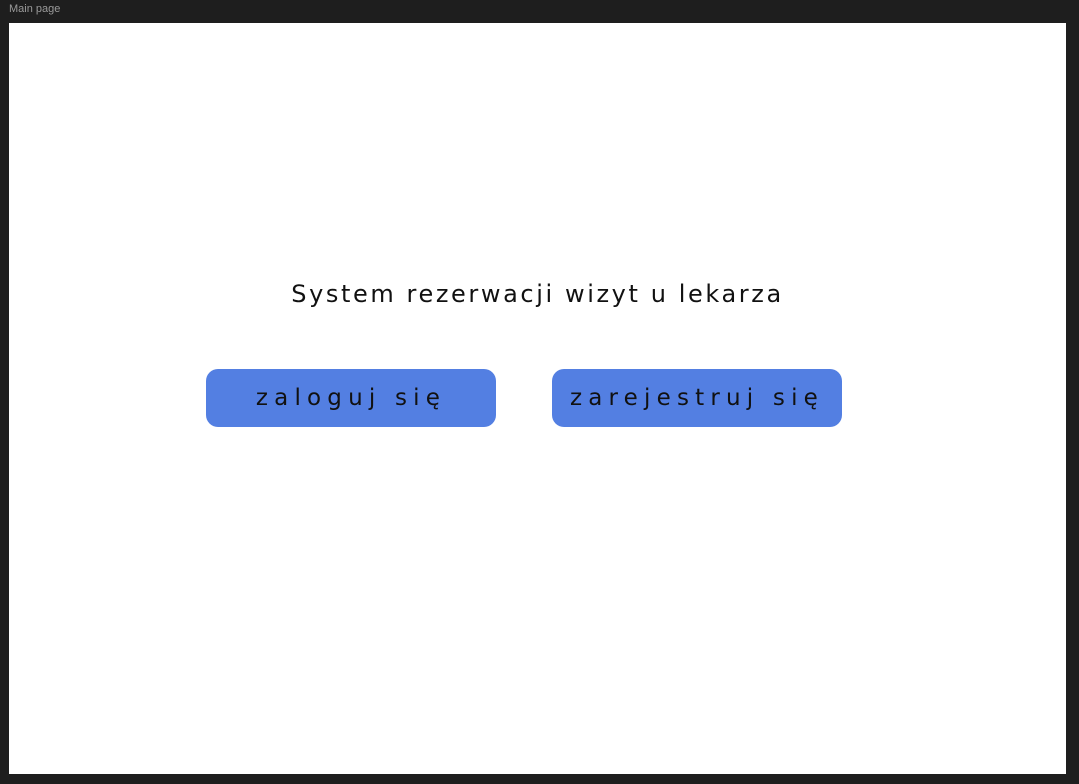 This screenshot has height=784, width=1079. What do you see at coordinates (35, 9) in the screenshot?
I see `frame-label: Main page` at bounding box center [35, 9].